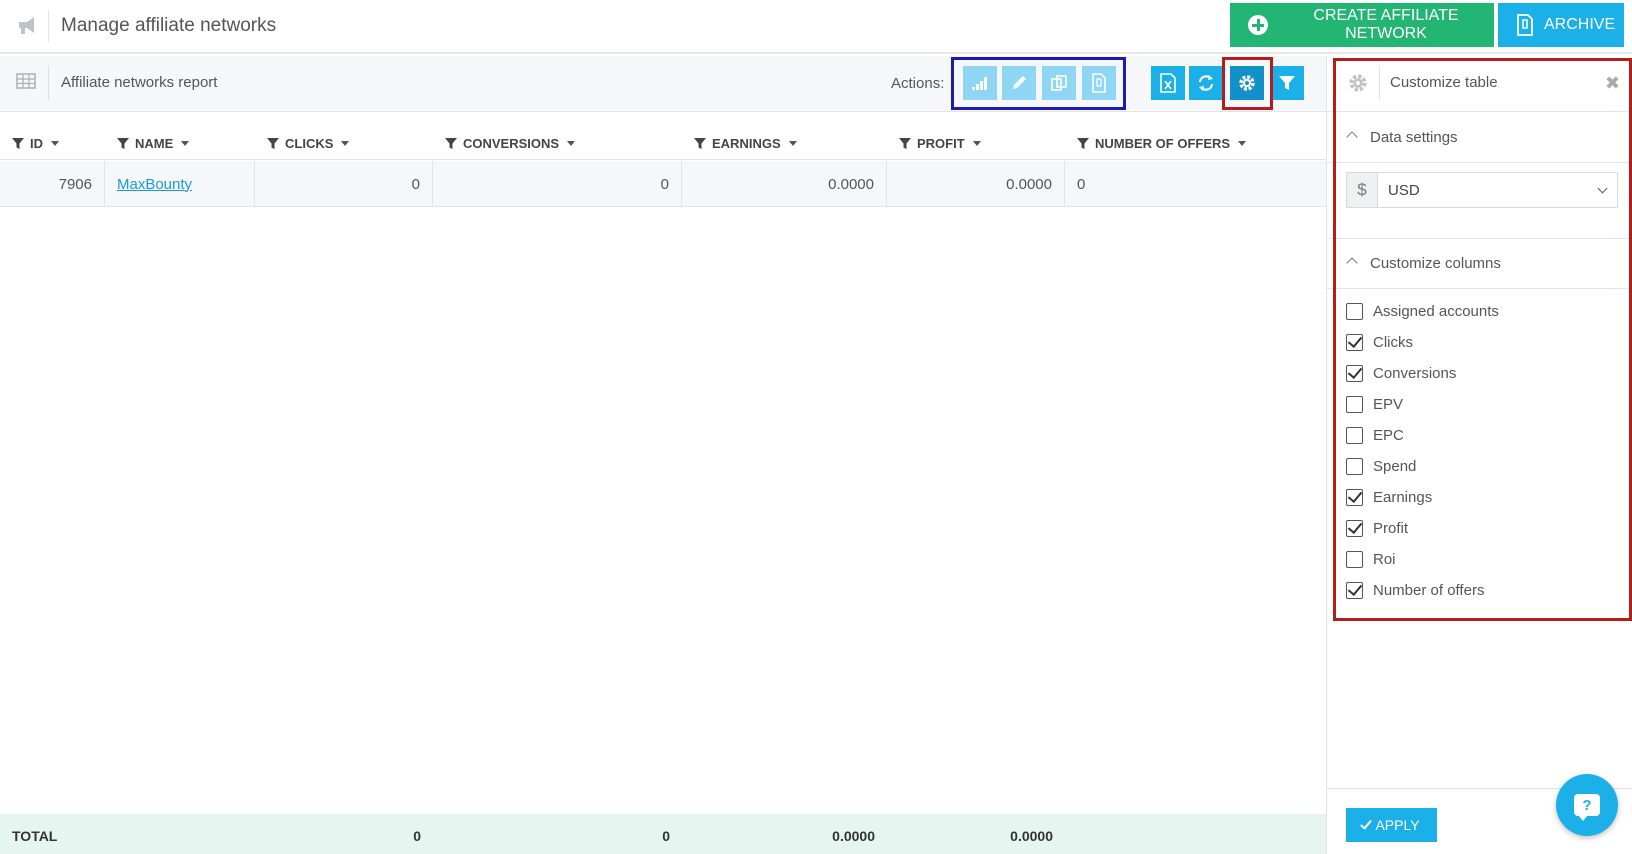 The height and width of the screenshot is (854, 1632). I want to click on apply-label: APPLY, so click(1397, 825).